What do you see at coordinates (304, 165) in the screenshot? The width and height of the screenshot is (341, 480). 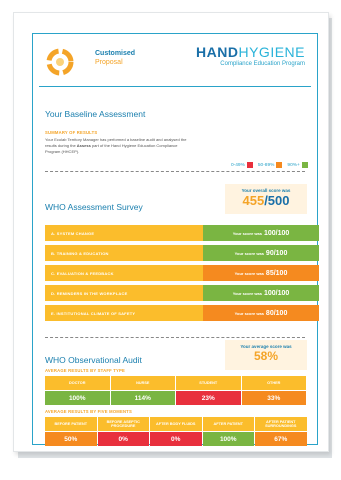 I see `legend-swatch-high` at bounding box center [304, 165].